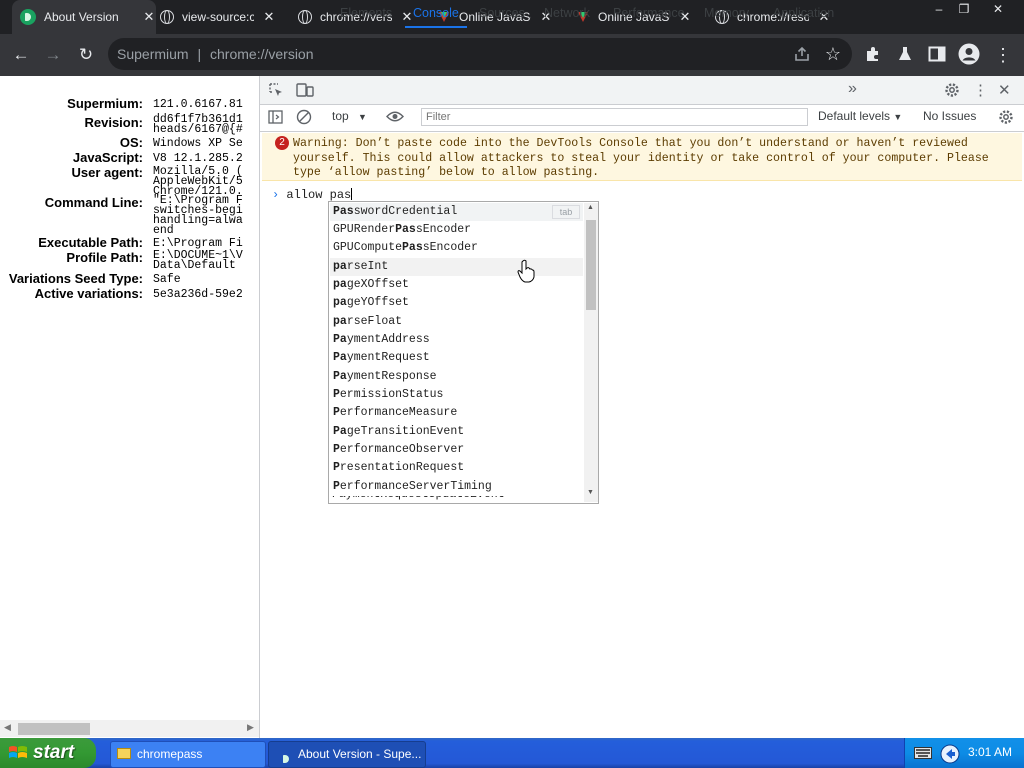 The height and width of the screenshot is (768, 1024). I want to click on taskbar-item-chromepass: chromepass, so click(188, 754).